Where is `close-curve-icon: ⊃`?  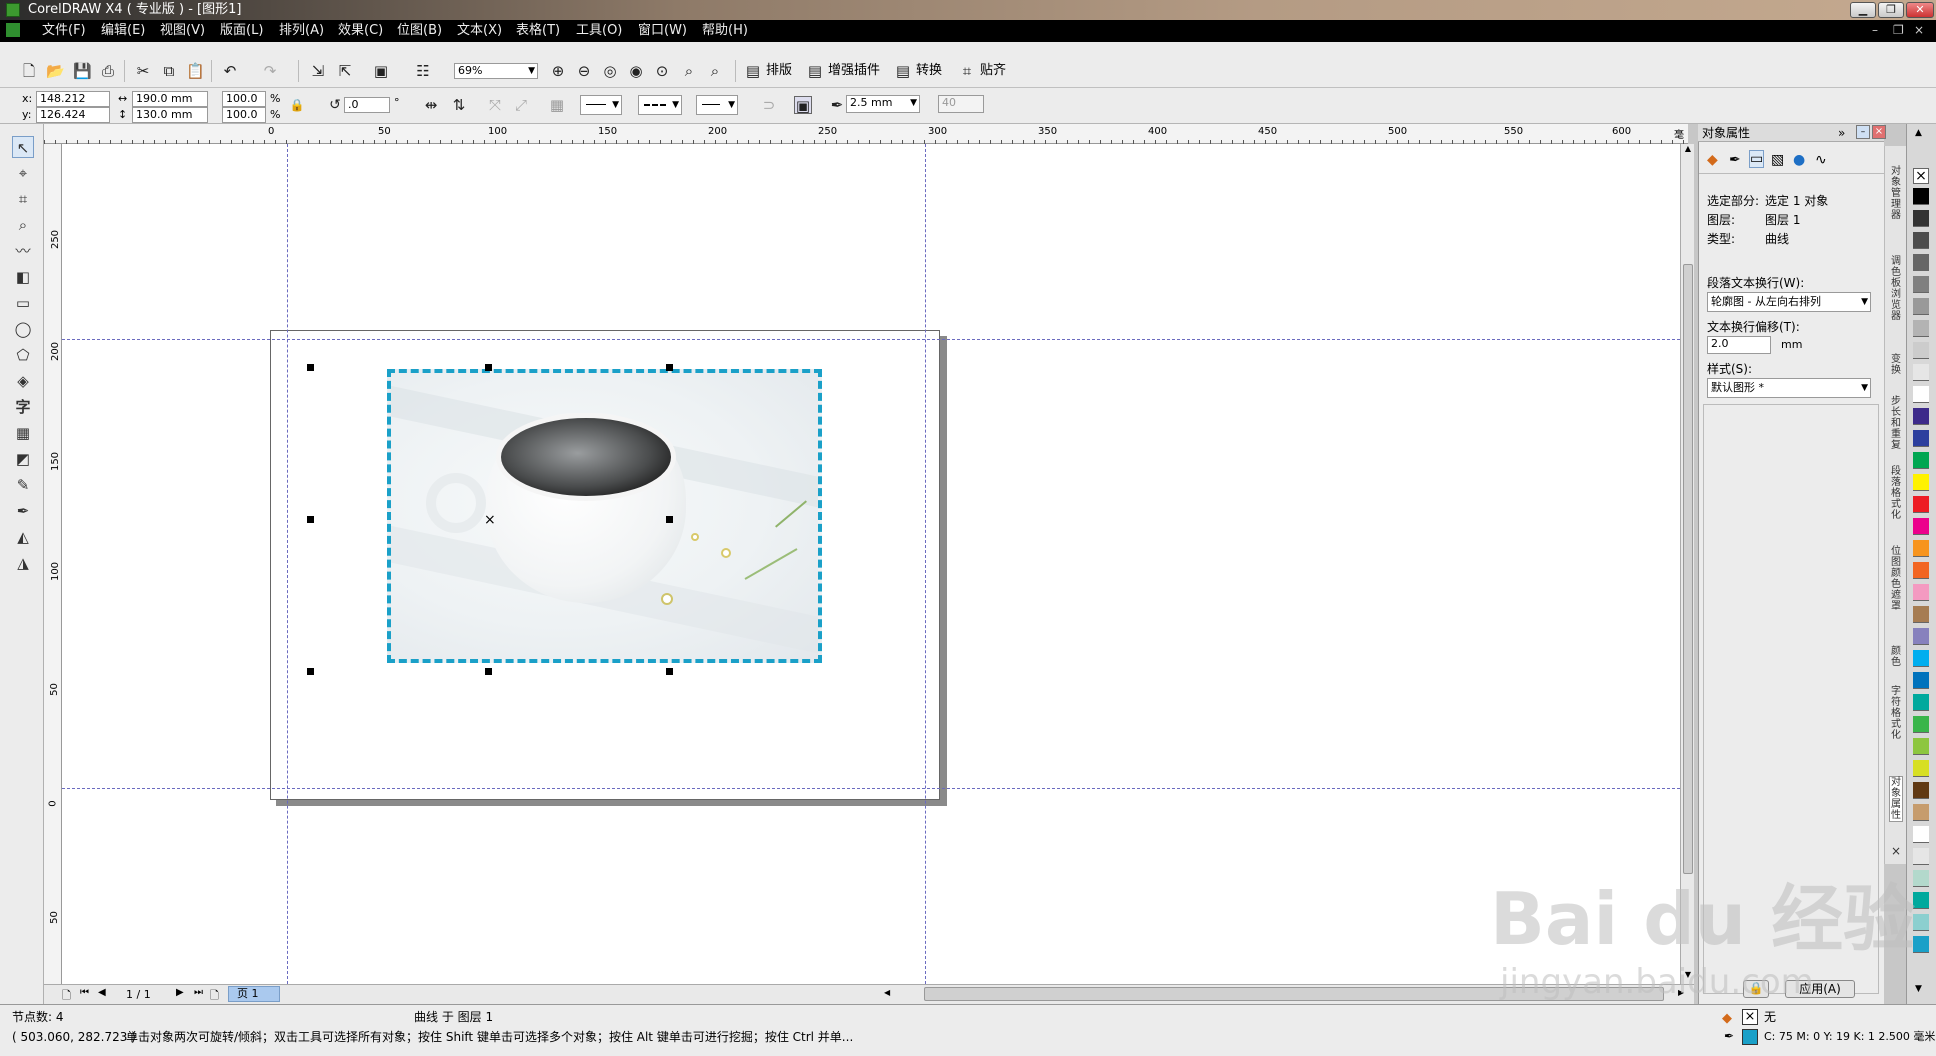 close-curve-icon: ⊃ is located at coordinates (769, 105).